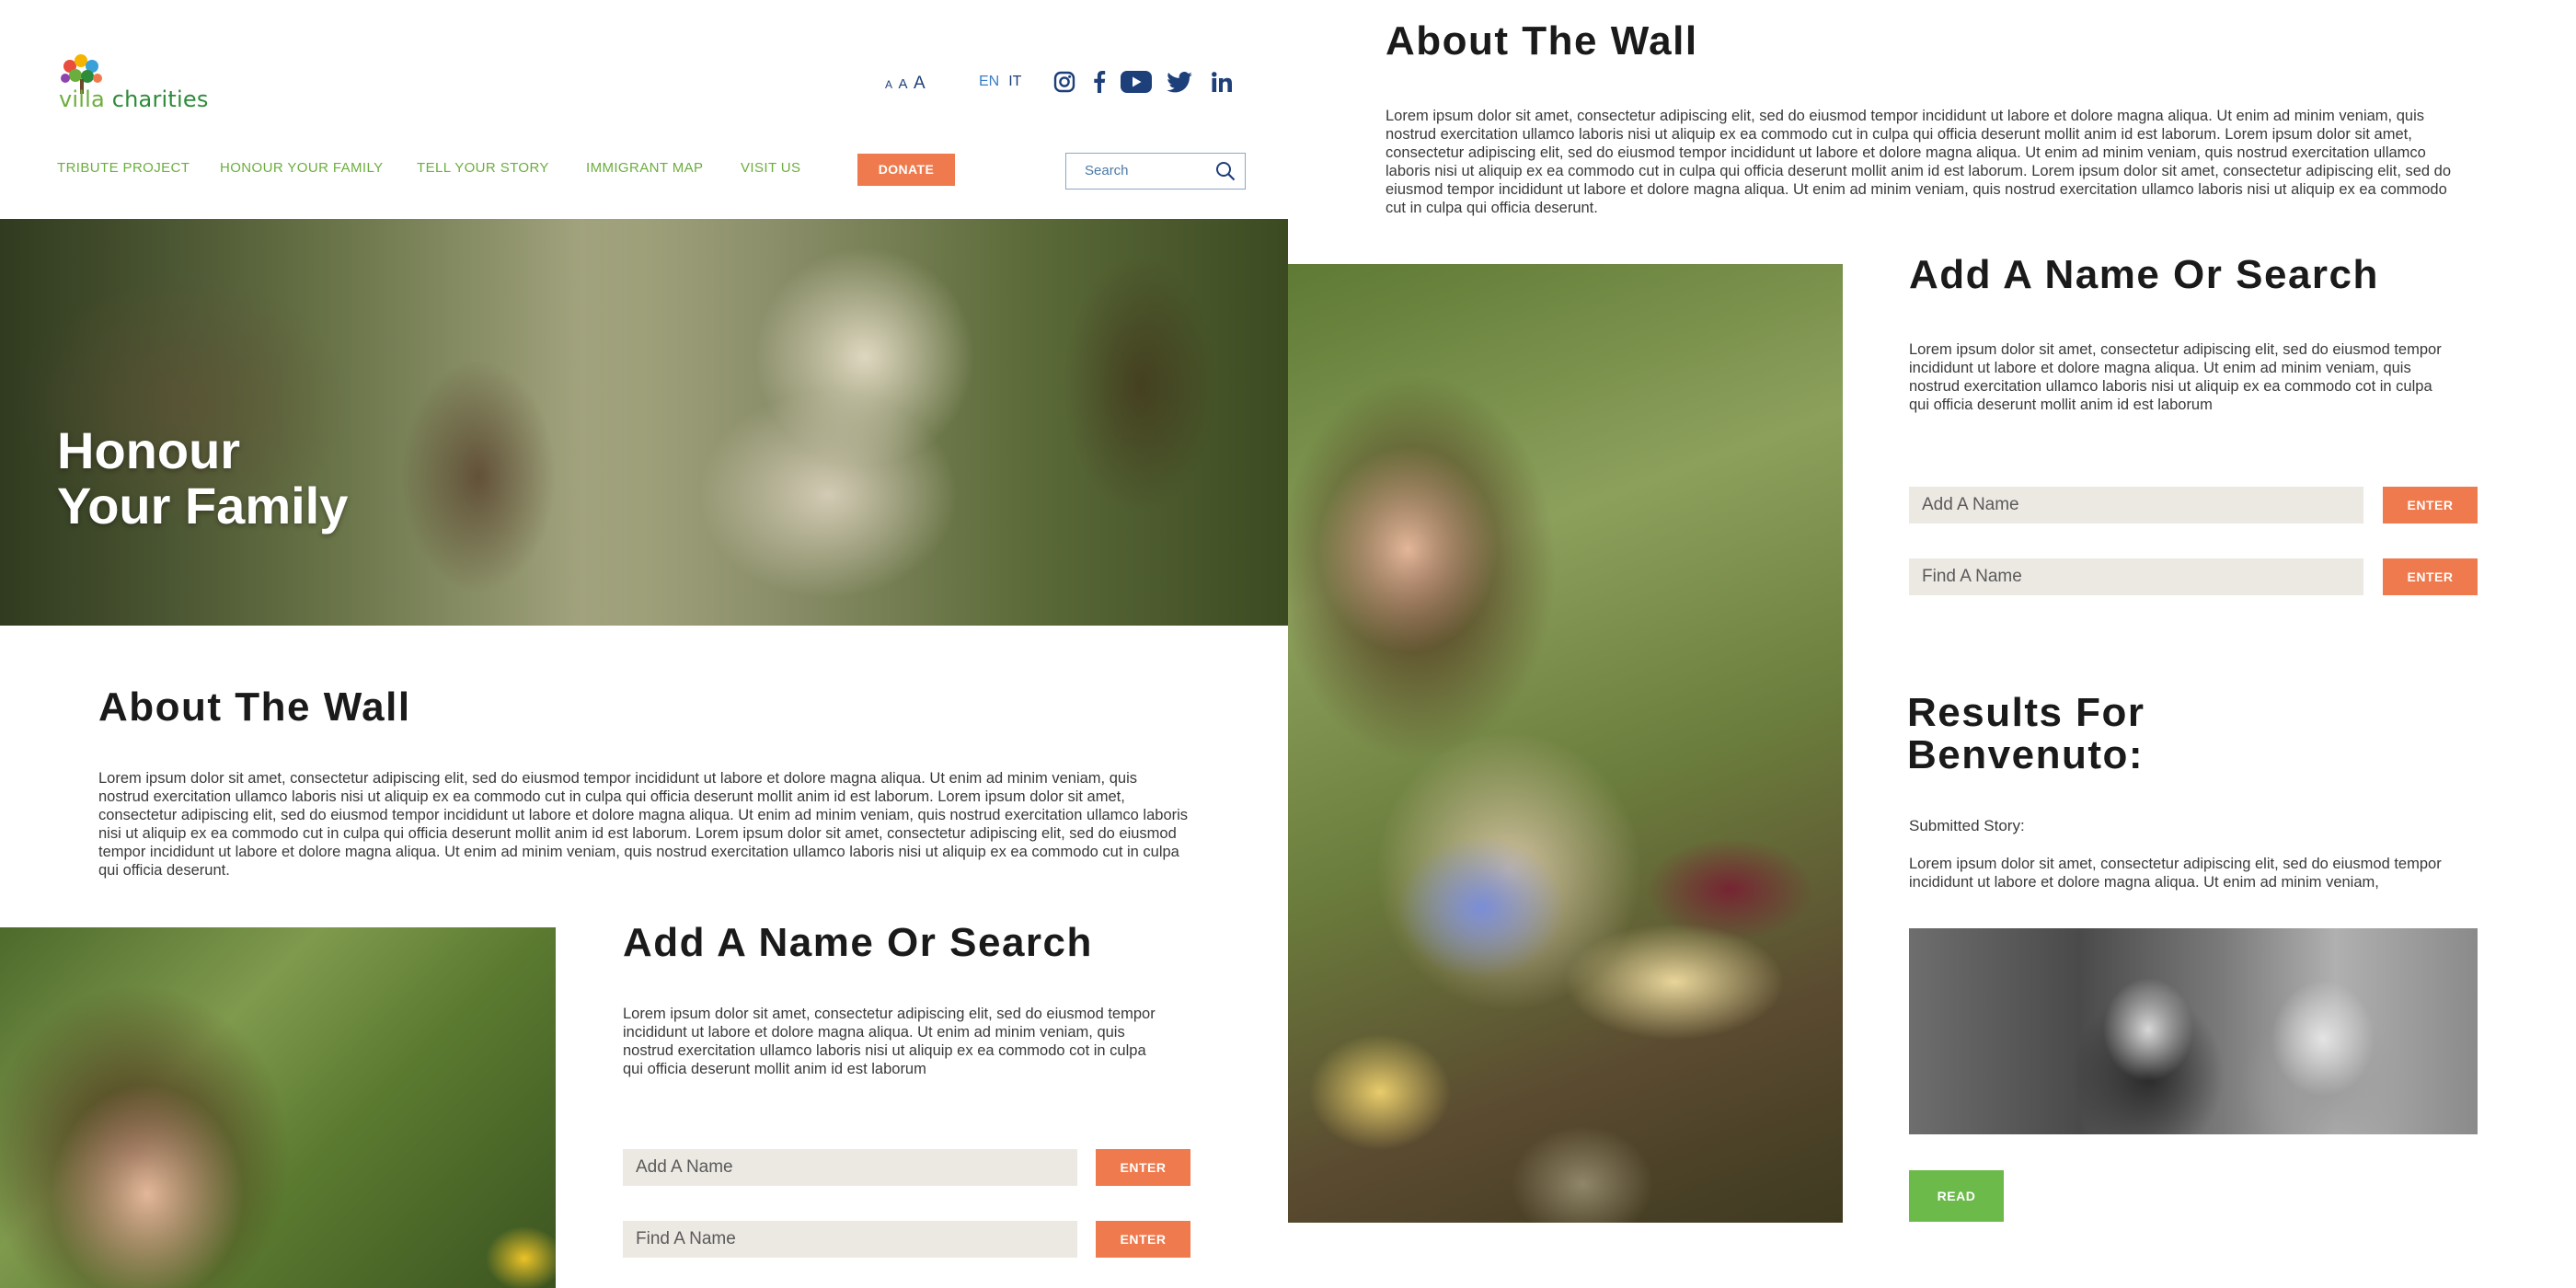 This screenshot has width=2576, height=1288. I want to click on logo-wordmark-villa: villa, so click(82, 99).